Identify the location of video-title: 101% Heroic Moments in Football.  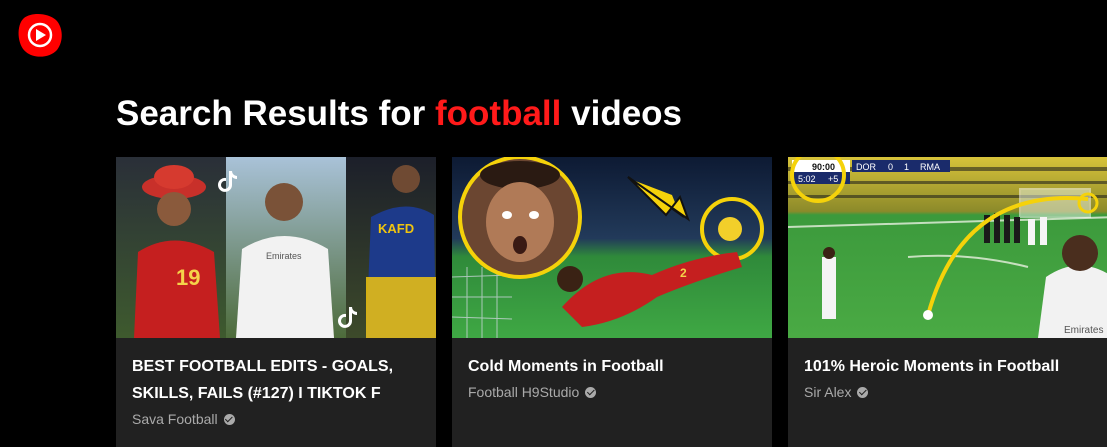
(947, 366).